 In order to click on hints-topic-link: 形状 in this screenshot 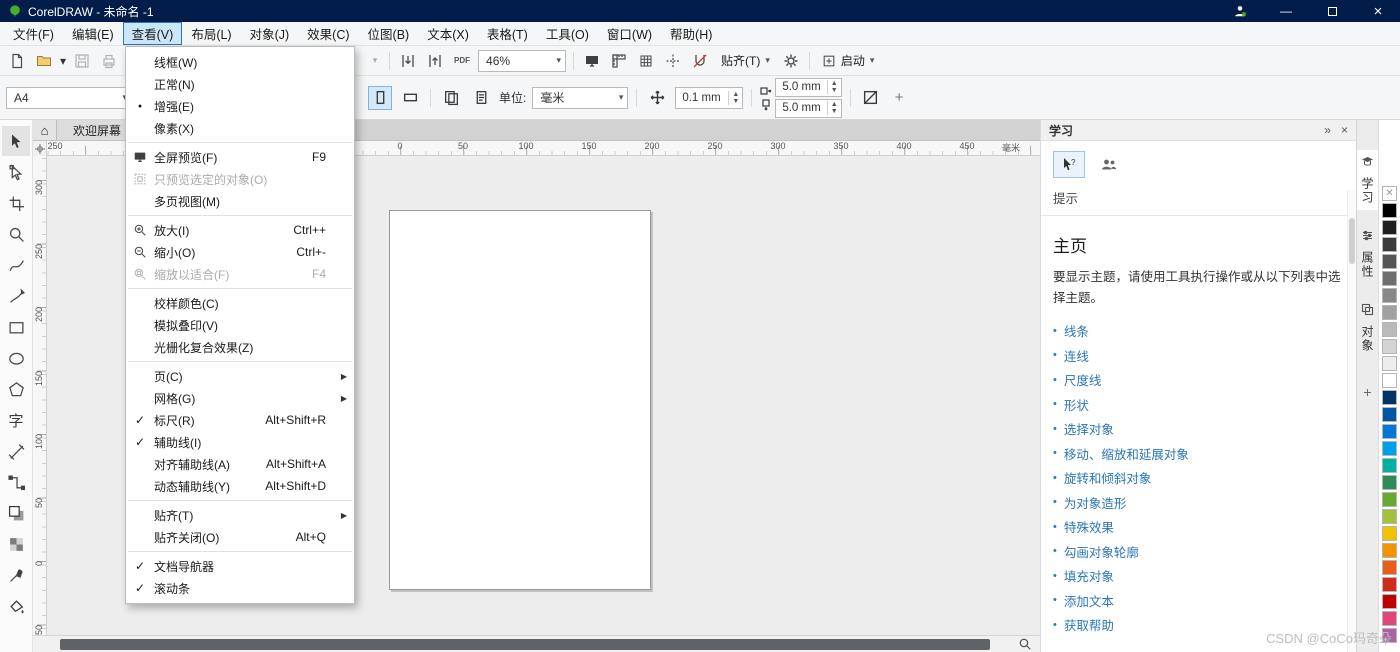, I will do `click(1076, 404)`.